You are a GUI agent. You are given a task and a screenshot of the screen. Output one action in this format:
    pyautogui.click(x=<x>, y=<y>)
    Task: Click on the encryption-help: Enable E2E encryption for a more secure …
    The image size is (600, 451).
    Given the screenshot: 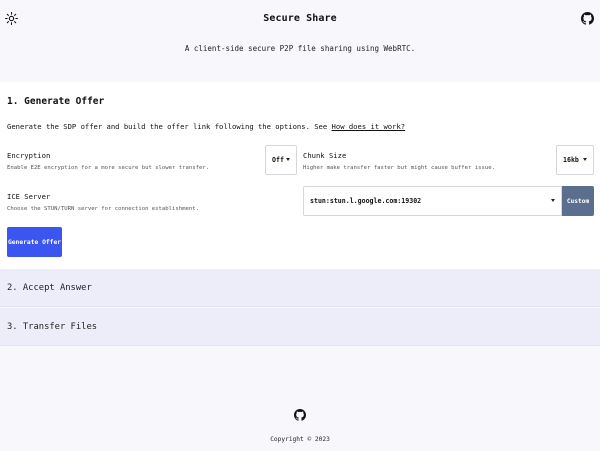 What is the action you would take?
    pyautogui.click(x=108, y=168)
    